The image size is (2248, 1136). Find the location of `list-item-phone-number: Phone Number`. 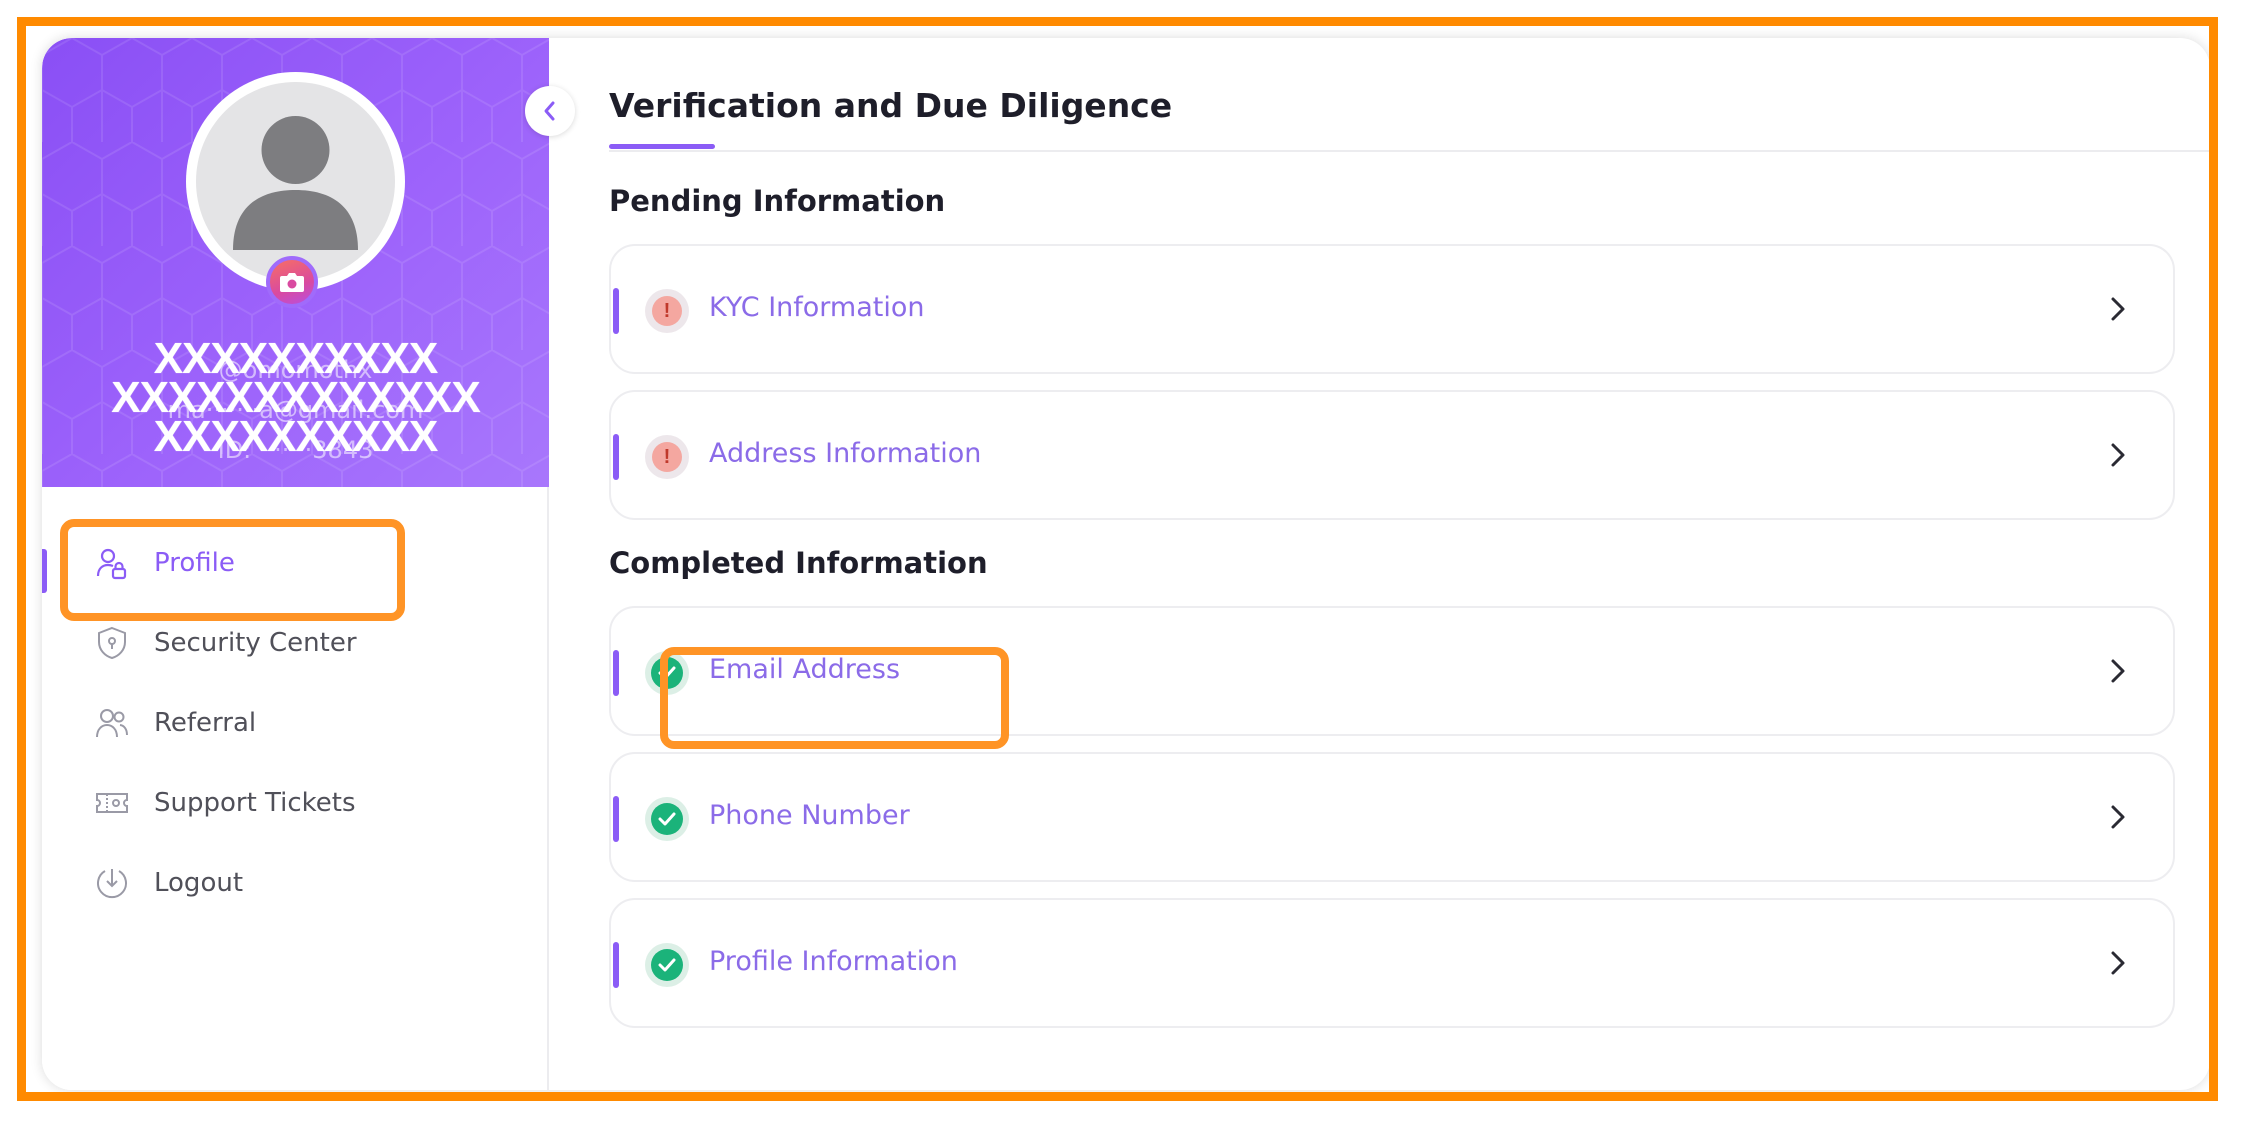

list-item-phone-number: Phone Number is located at coordinates (1392, 817).